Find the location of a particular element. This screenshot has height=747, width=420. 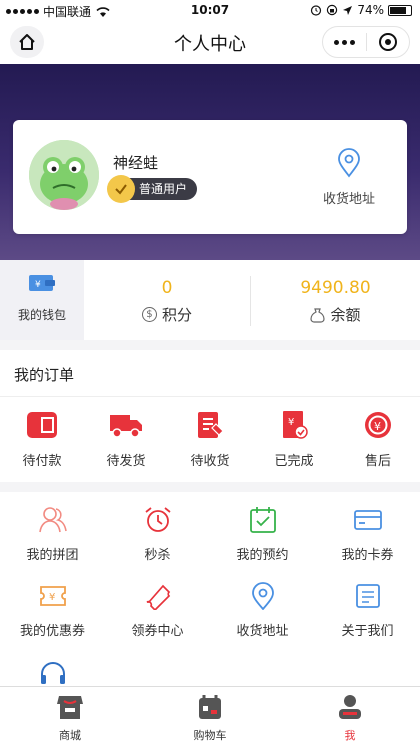

group-icon is located at coordinates (52, 520).